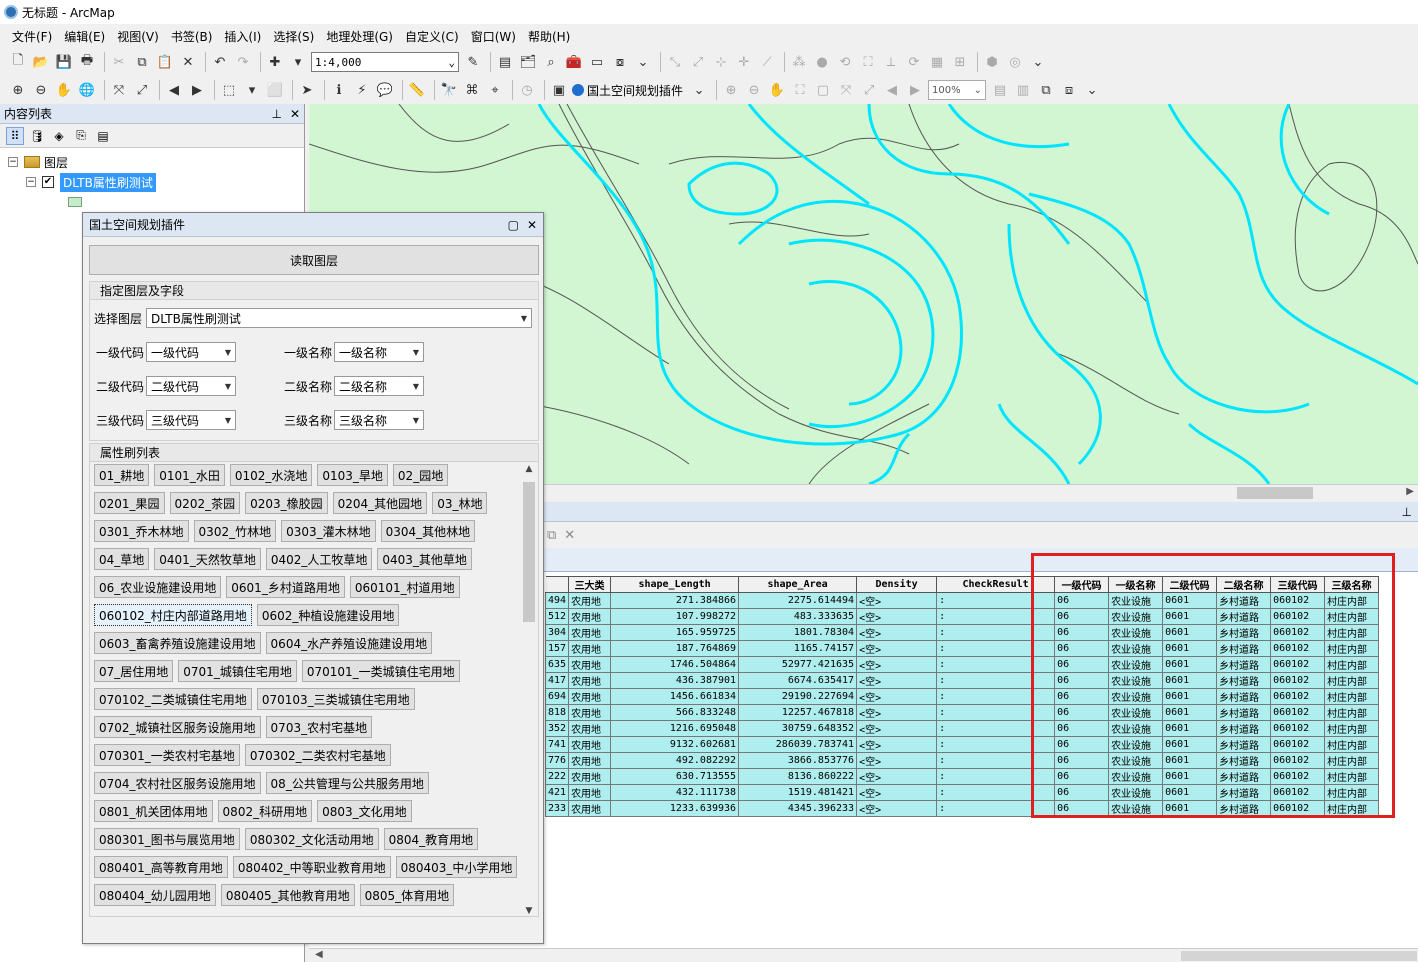 The width and height of the screenshot is (1418, 962). I want to click on copy-icon: ⧉, so click(142, 62).